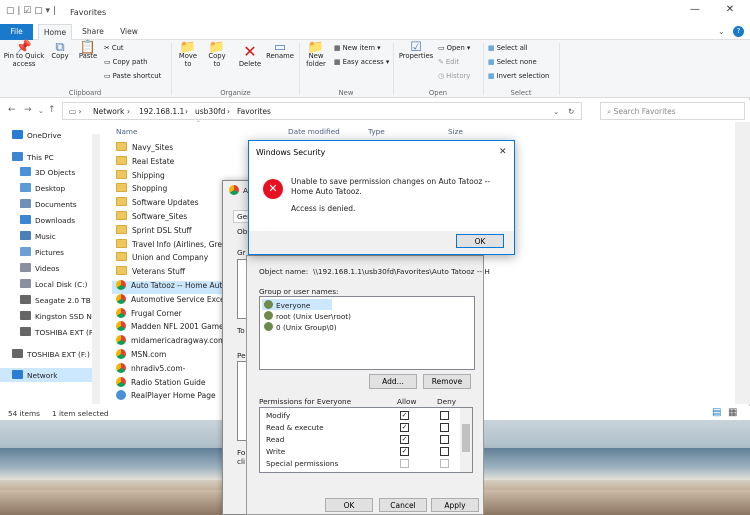 Image resolution: width=750 pixels, height=515 pixels. I want to click on list-item: Frugal Corner, so click(149, 312).